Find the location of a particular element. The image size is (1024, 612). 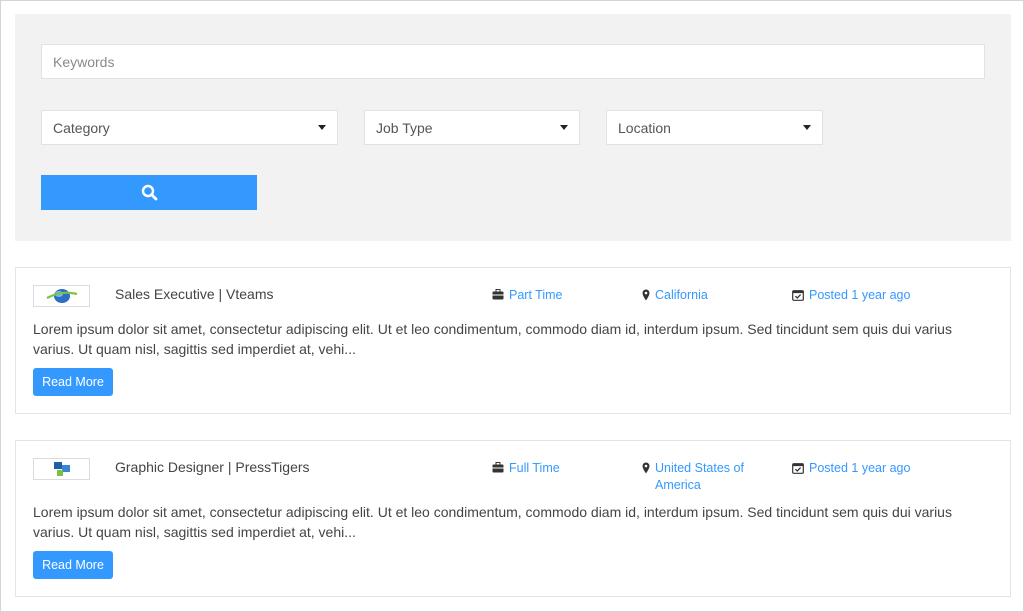

job-title: Graphic Designer | PressTigers is located at coordinates (212, 467).